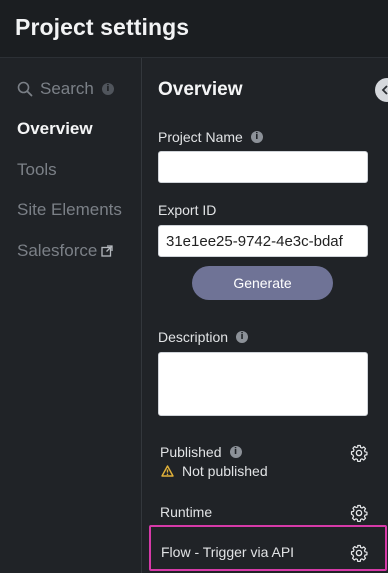  What do you see at coordinates (242, 337) in the screenshot?
I see `description-info-icon: i` at bounding box center [242, 337].